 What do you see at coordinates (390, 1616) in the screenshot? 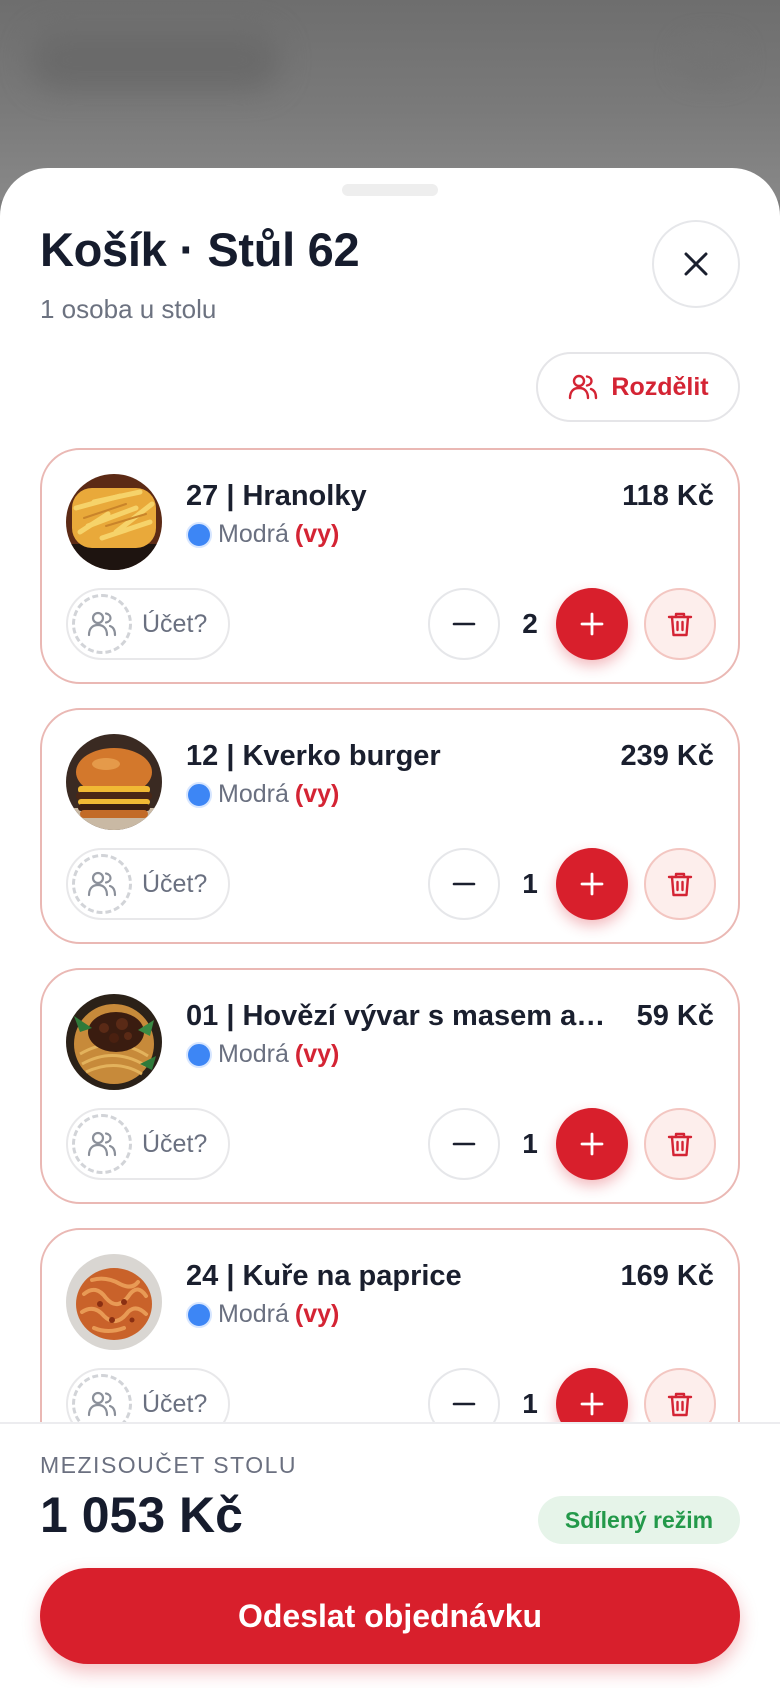
I see `submit-order-button: Odeslat objednávku` at bounding box center [390, 1616].